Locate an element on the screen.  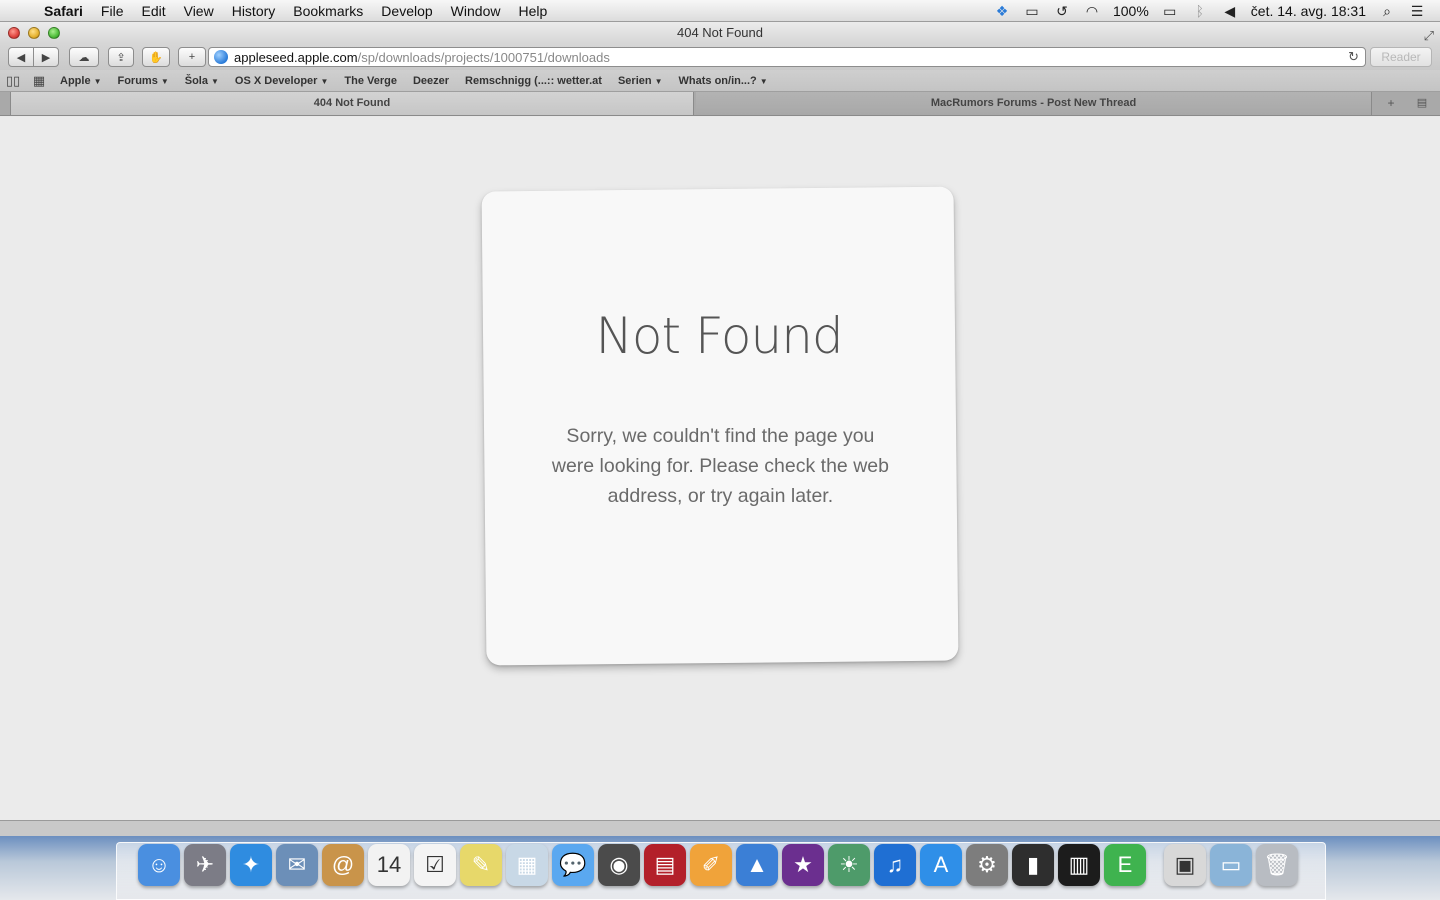
battery-percentage: 100% is located at coordinates (1131, 11).